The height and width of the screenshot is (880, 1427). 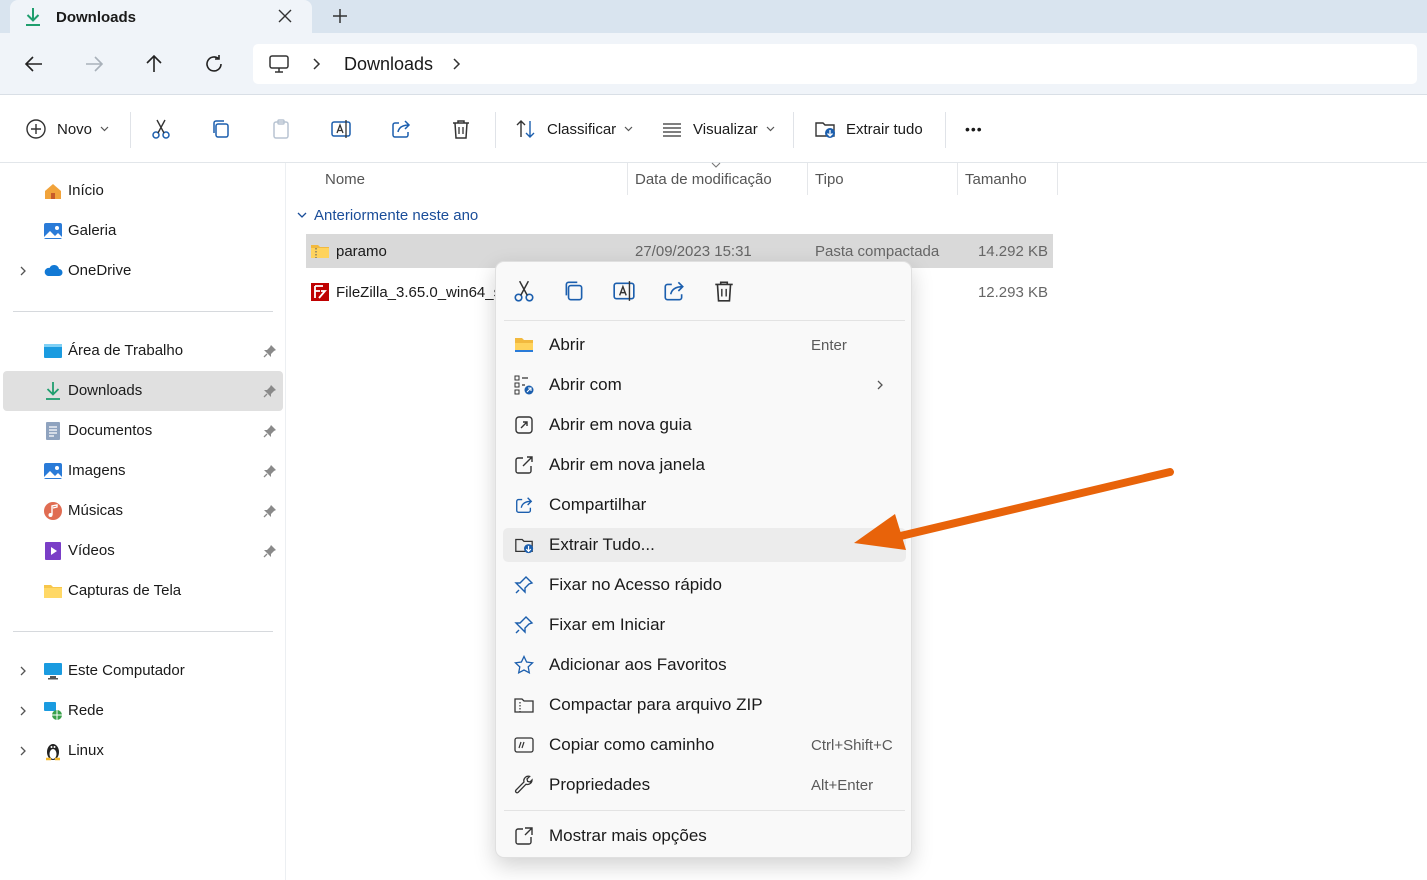 I want to click on column-header-size: Tamanho, so click(x=996, y=179).